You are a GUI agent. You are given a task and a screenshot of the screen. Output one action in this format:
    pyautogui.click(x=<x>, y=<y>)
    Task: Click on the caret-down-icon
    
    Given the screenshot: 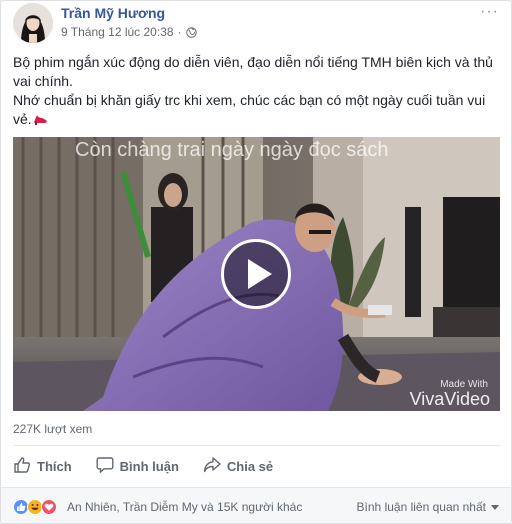 What is the action you would take?
    pyautogui.click(x=495, y=507)
    